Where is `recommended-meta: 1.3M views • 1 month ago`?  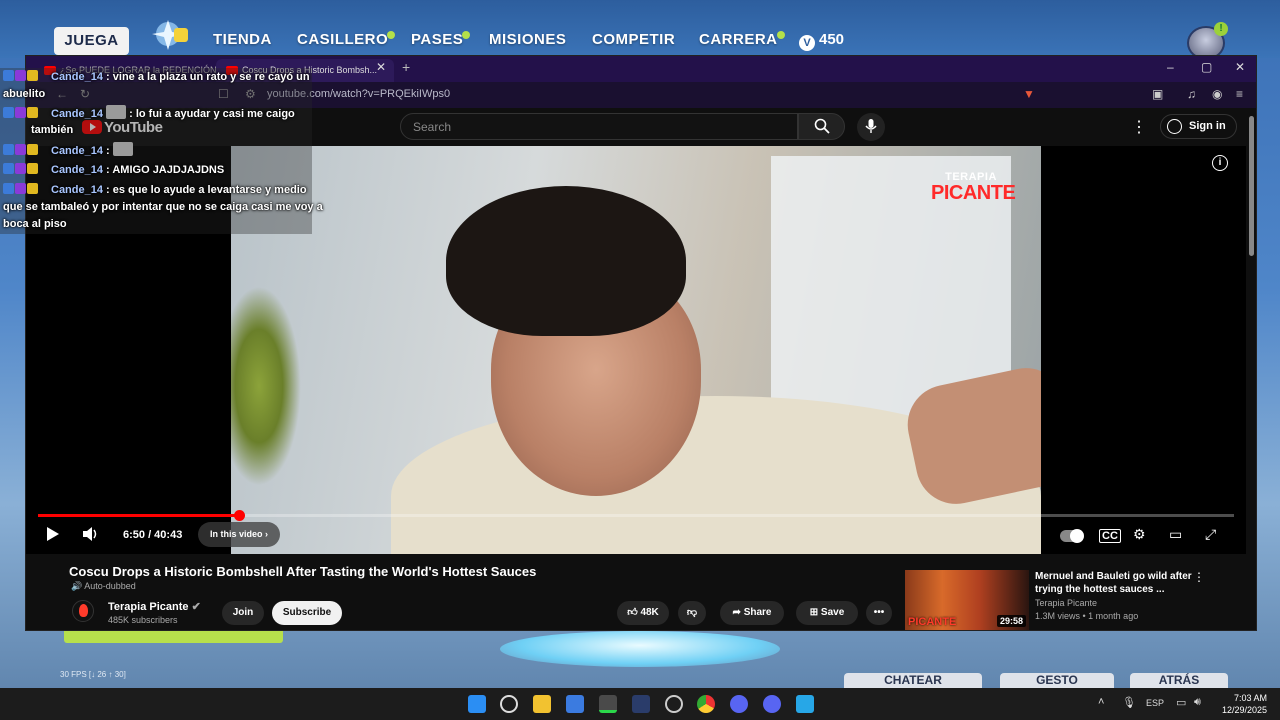 recommended-meta: 1.3M views • 1 month ago is located at coordinates (1087, 616).